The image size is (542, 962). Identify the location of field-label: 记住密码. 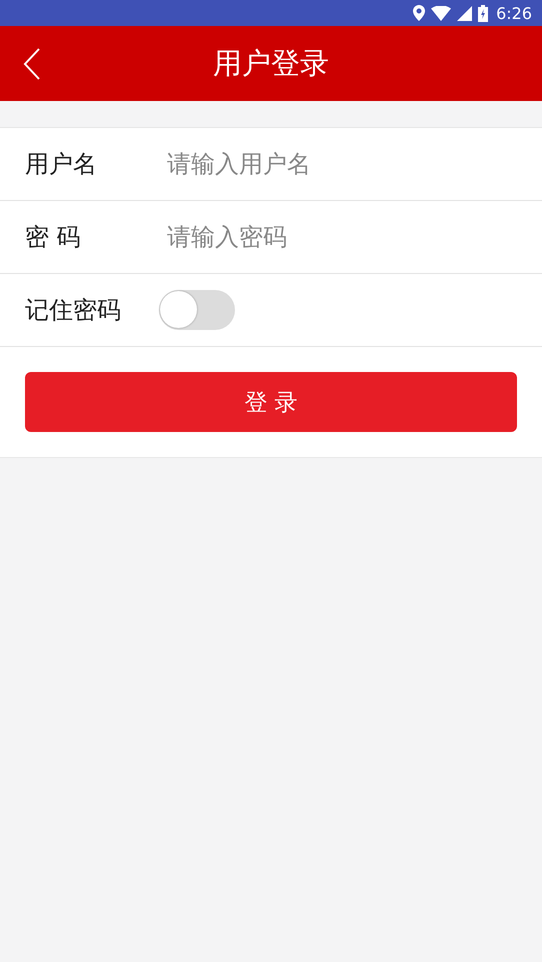
(73, 310).